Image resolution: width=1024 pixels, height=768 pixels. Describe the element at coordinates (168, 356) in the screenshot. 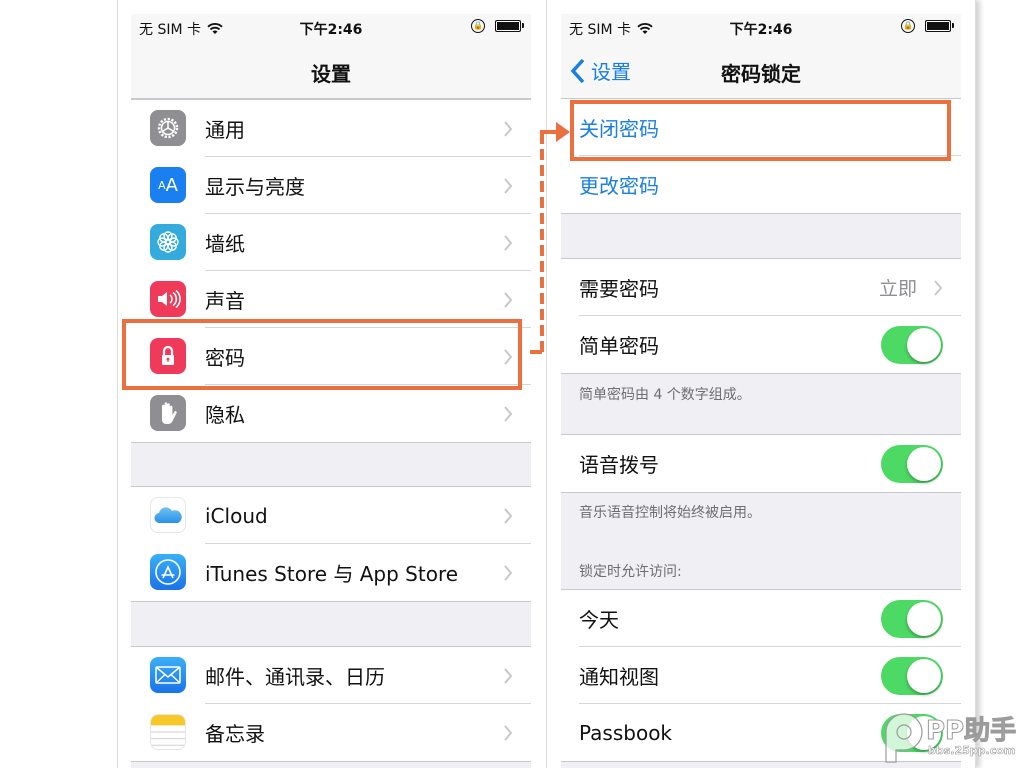

I see `lock-icon` at that location.